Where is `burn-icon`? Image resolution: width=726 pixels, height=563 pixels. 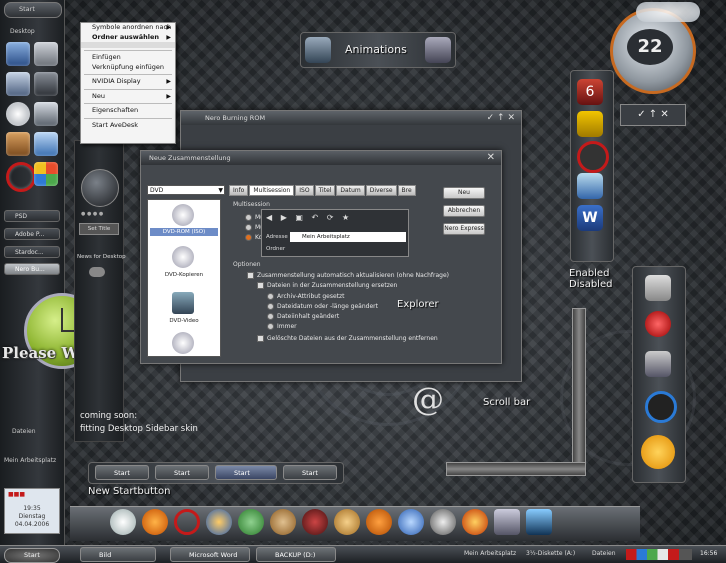 burn-icon is located at coordinates (475, 522).